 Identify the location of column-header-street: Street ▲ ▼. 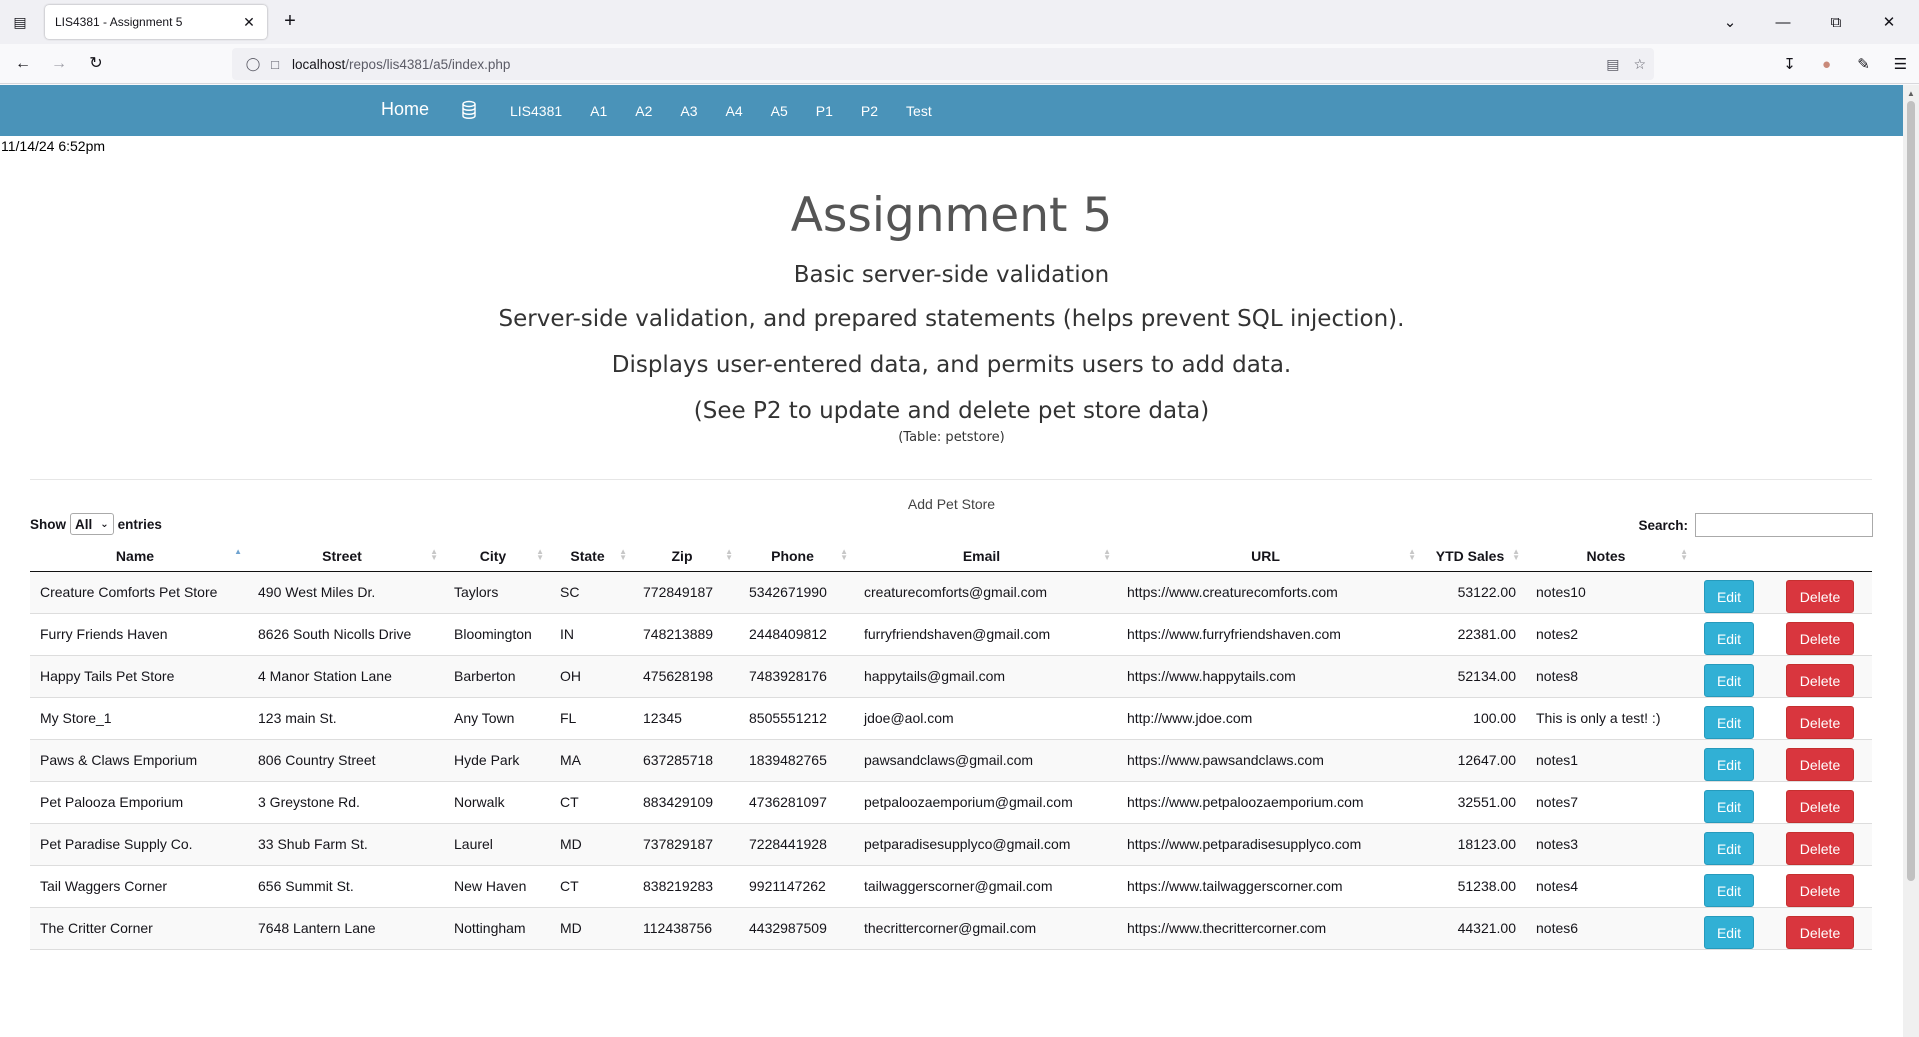
(346, 556).